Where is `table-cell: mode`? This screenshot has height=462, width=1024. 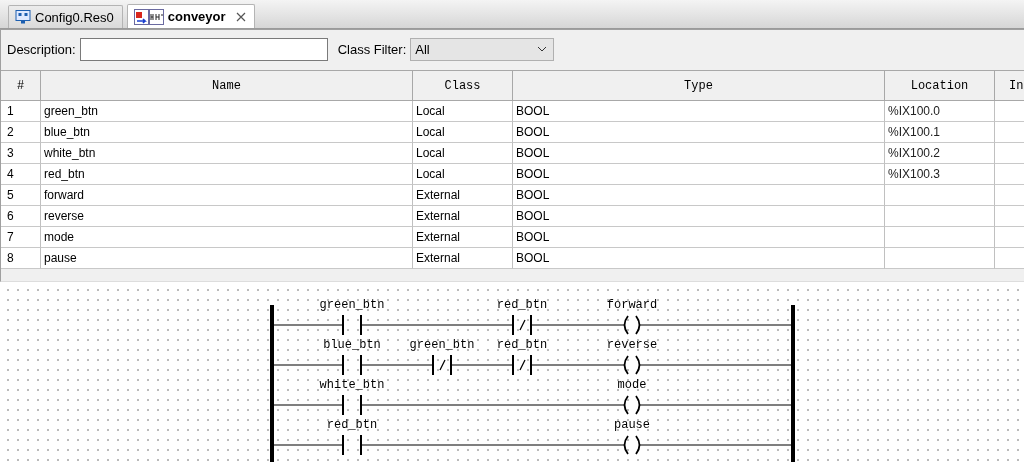
table-cell: mode is located at coordinates (227, 237).